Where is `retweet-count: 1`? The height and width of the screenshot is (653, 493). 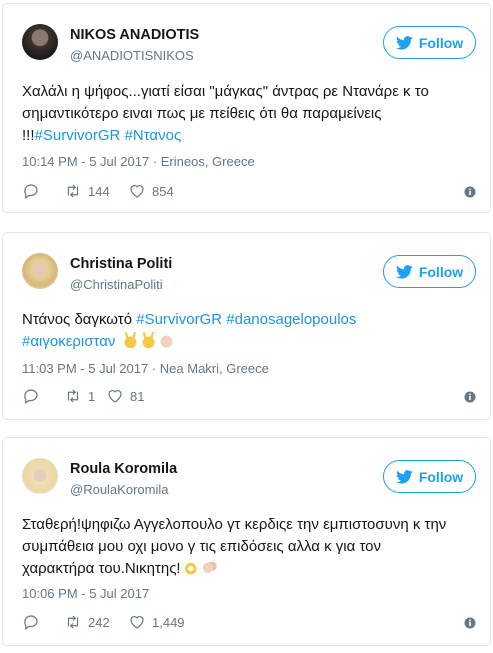
retweet-count: 1 is located at coordinates (92, 396).